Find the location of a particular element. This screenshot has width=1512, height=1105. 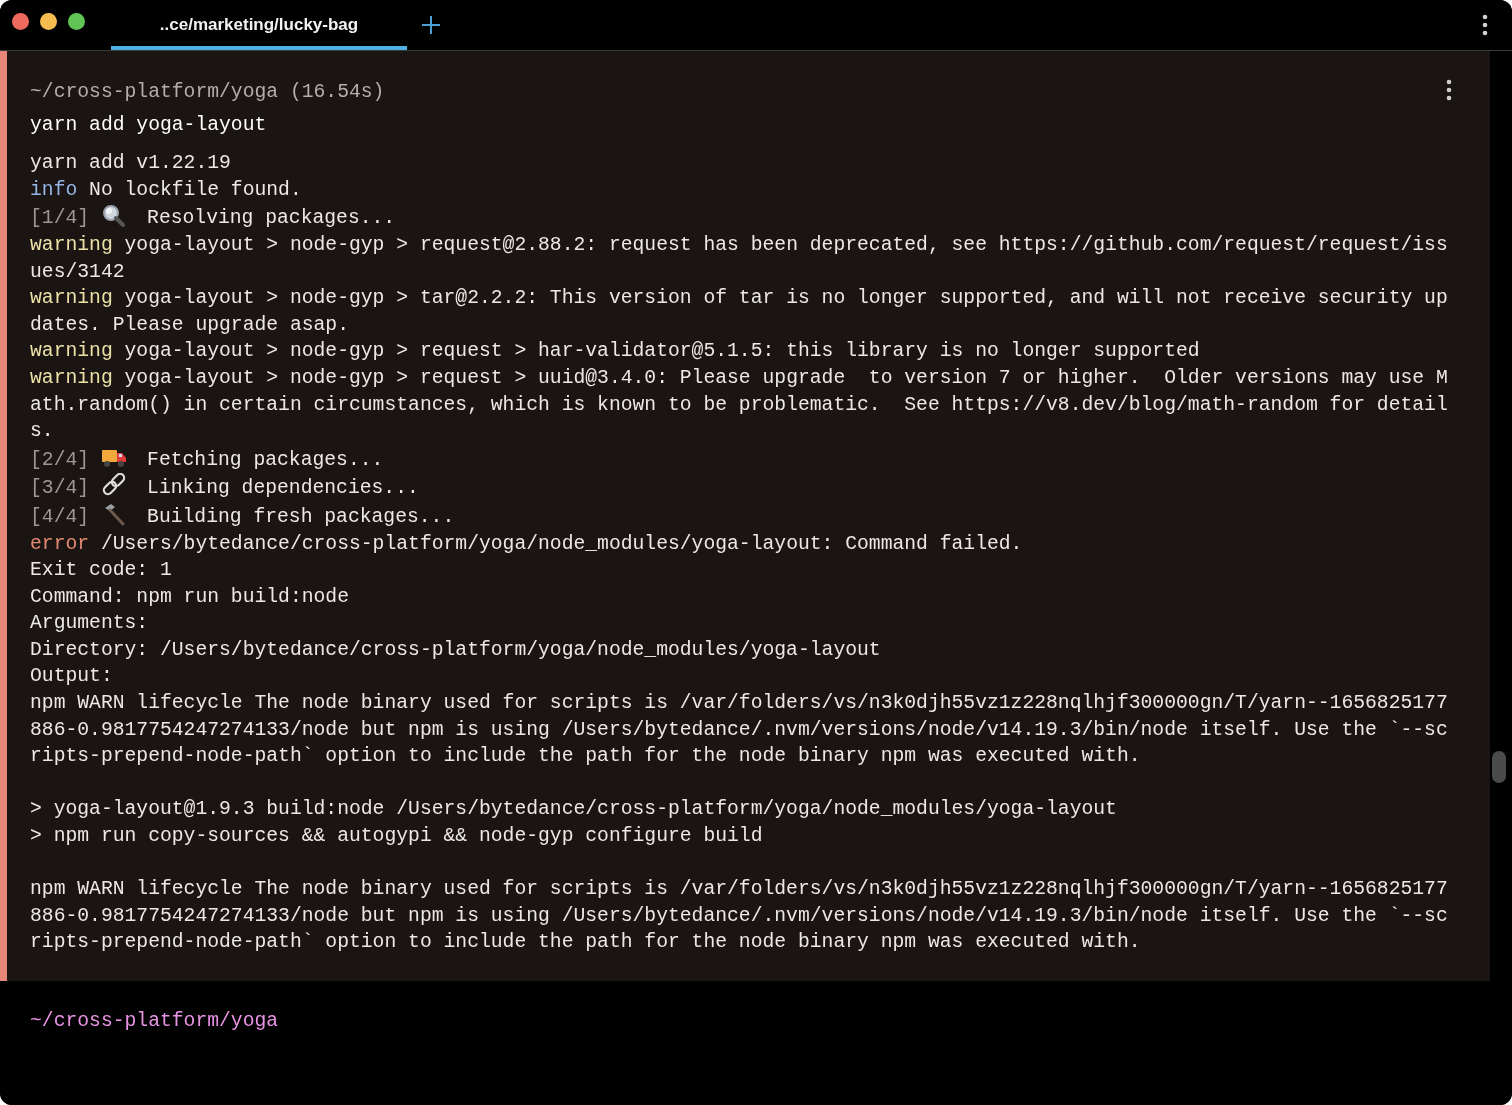

output-text: yoga-layout > node-gyp > request@2.88.2: request has been deprecated, see https://github.com/request/request/iss is located at coordinates (785, 244).